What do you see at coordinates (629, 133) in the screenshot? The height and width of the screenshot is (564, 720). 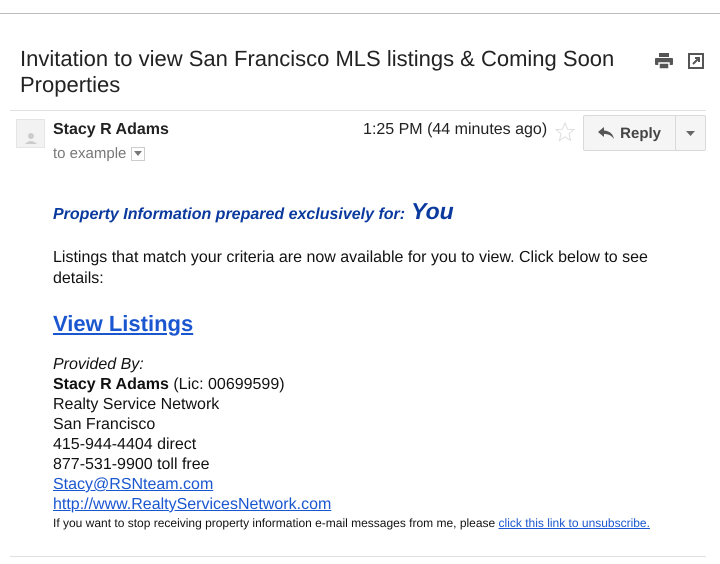 I see `reply-button: Reply` at bounding box center [629, 133].